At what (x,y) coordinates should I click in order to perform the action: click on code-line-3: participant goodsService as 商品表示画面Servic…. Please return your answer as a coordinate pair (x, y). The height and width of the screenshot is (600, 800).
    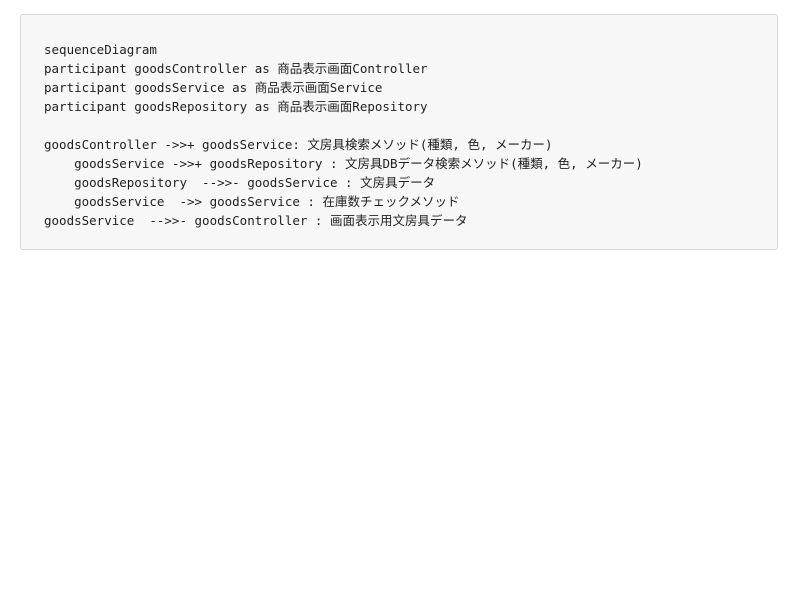
    Looking at the image, I should click on (213, 87).